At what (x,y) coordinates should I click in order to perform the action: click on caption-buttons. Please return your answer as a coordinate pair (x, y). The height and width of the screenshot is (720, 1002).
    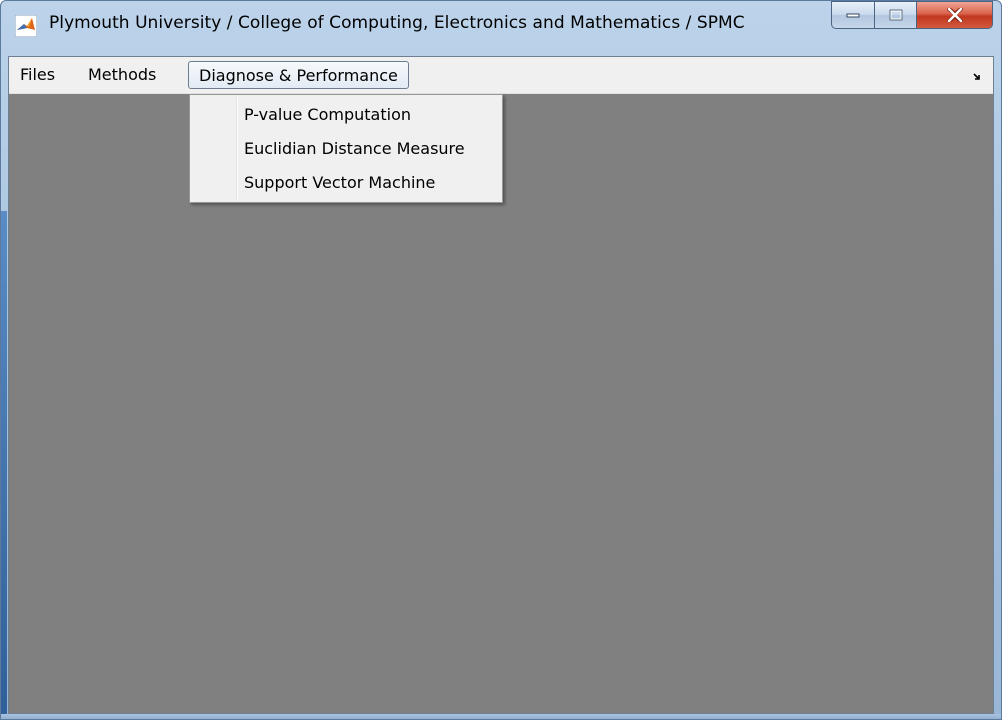
    Looking at the image, I should click on (913, 16).